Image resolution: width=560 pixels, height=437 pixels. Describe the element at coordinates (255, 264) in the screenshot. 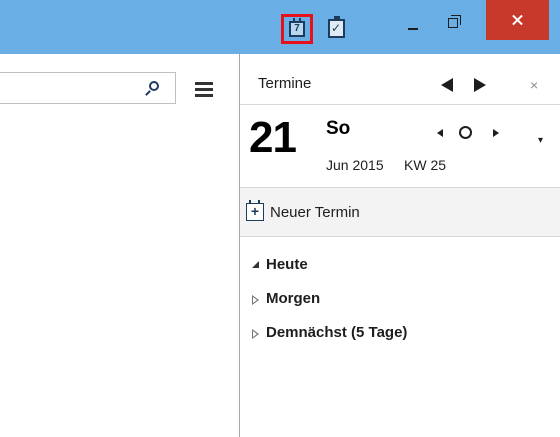

I see `twisty-expanded-icon` at that location.